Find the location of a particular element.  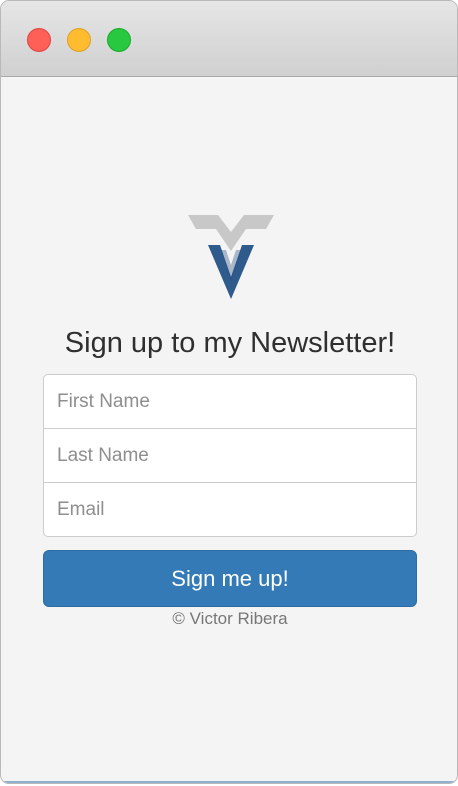

first-name-input is located at coordinates (230, 401).